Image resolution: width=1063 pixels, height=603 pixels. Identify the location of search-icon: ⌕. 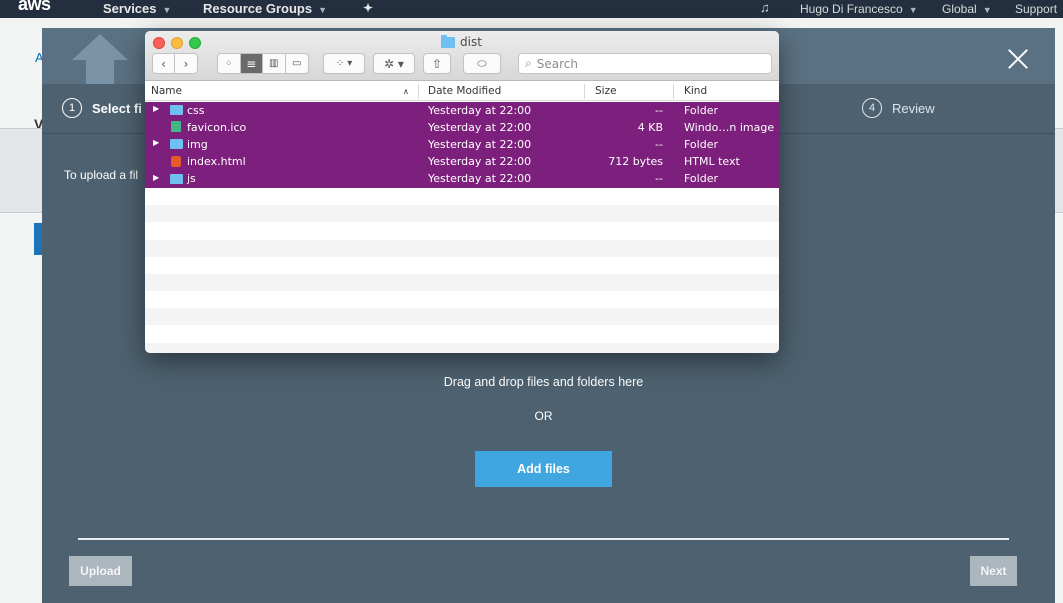
(528, 63).